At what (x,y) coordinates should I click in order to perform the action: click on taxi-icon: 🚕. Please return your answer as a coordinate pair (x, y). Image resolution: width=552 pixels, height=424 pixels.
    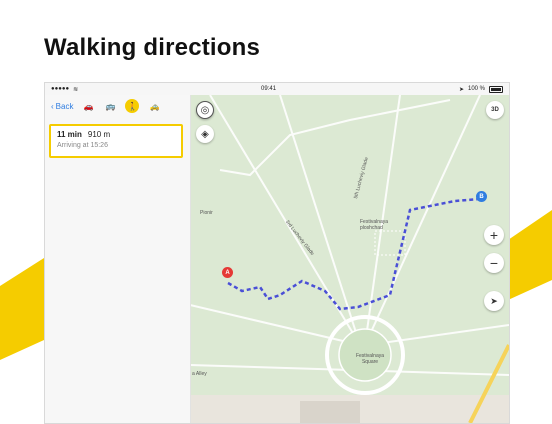
    Looking at the image, I should click on (154, 106).